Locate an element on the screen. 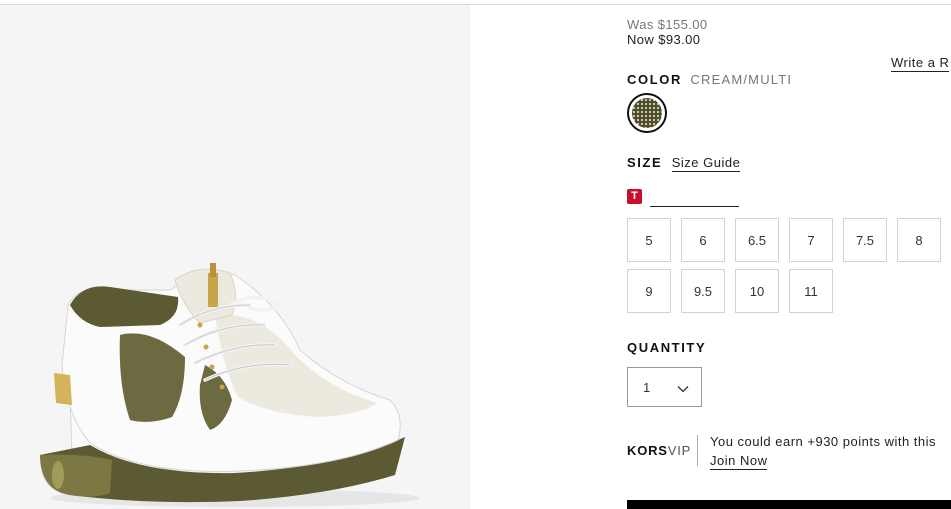 This screenshot has width=951, height=509. size-guide-link: Size Guide is located at coordinates (706, 163).